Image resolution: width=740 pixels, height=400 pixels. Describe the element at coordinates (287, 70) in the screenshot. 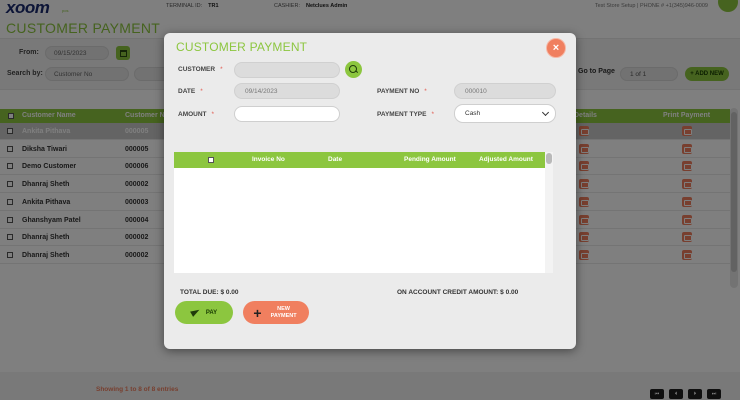

I see `customer-input` at that location.